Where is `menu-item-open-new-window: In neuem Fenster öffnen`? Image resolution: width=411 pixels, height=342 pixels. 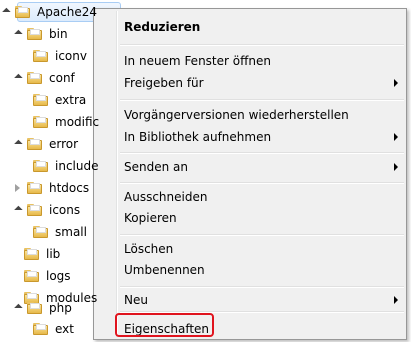
menu-item-open-new-window: In neuem Fenster öffnen is located at coordinates (259, 61).